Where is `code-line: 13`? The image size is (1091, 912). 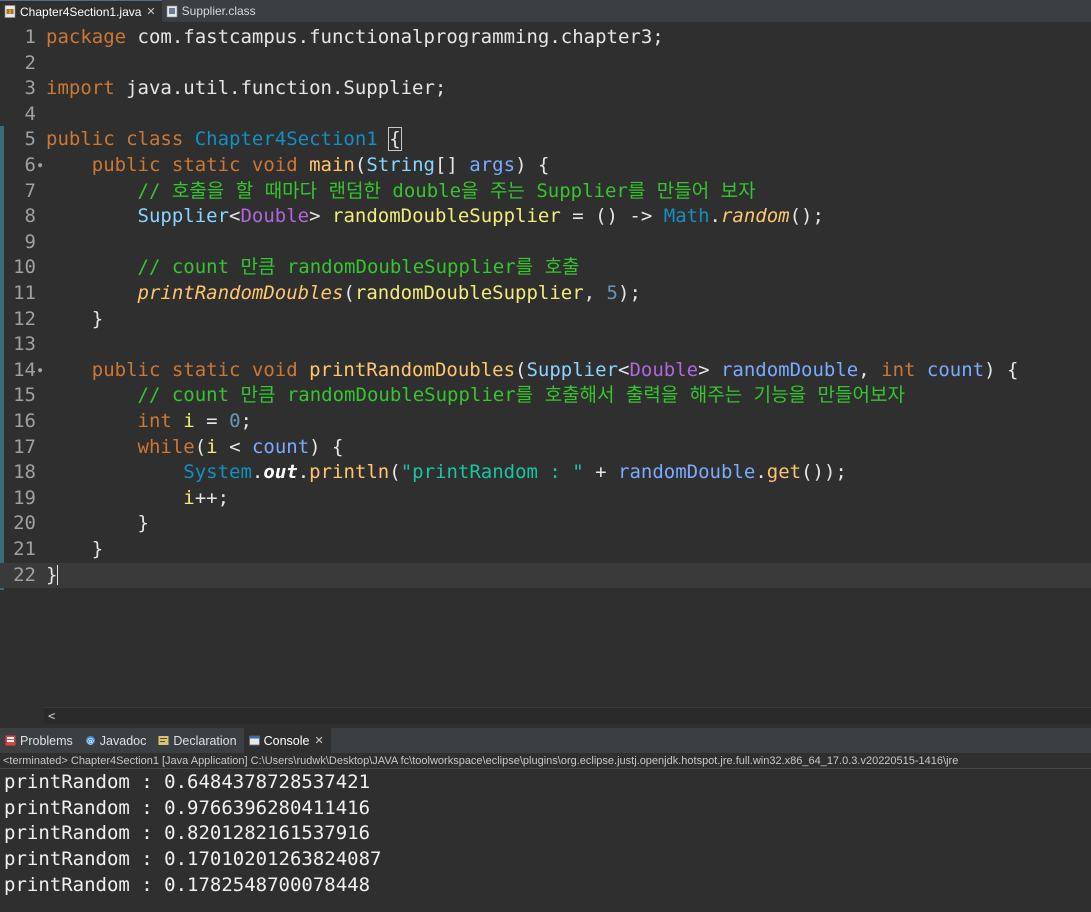
code-line: 13 is located at coordinates (545, 345).